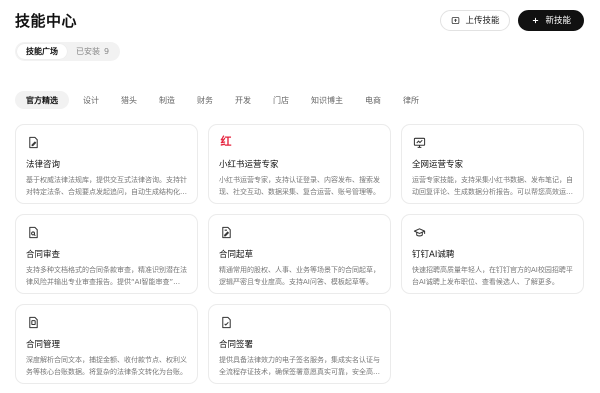  What do you see at coordinates (281, 100) in the screenshot?
I see `category-store: 门店` at bounding box center [281, 100].